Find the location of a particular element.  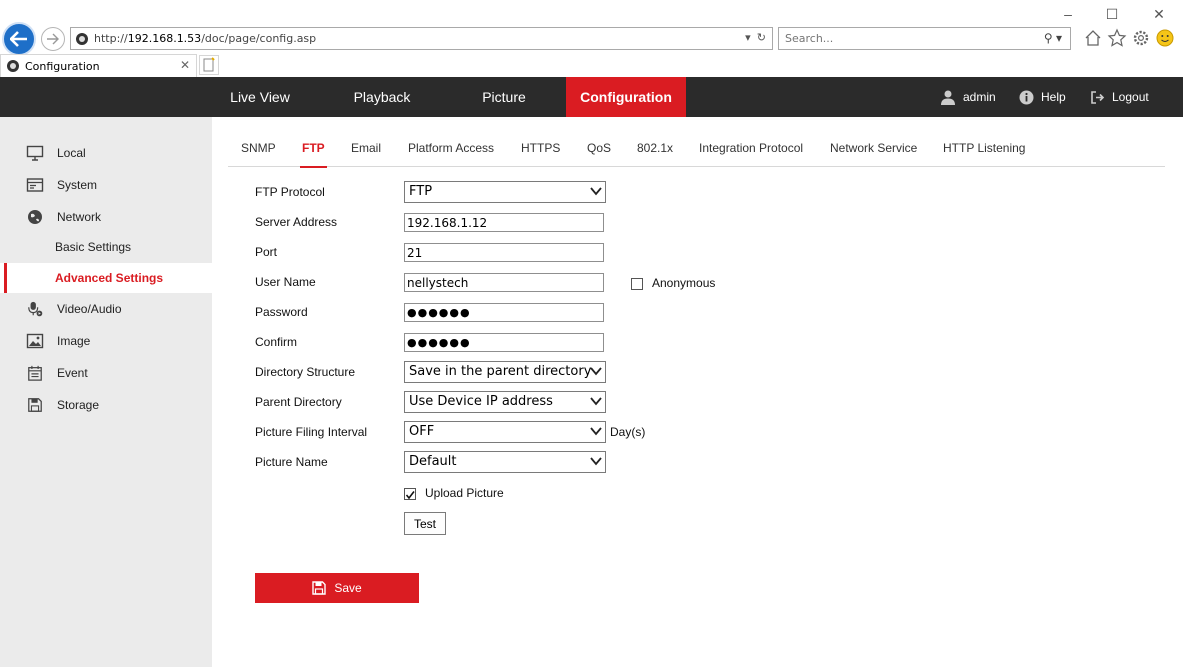

save-label: Save is located at coordinates (348, 588).